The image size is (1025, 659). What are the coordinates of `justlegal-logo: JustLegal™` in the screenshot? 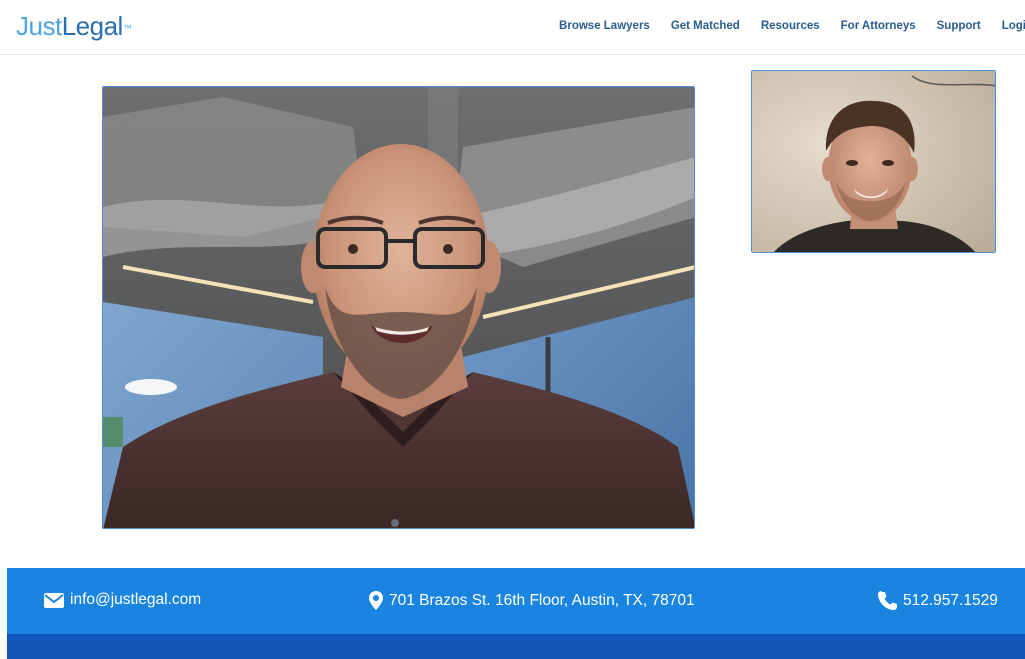 It's located at (74, 26).